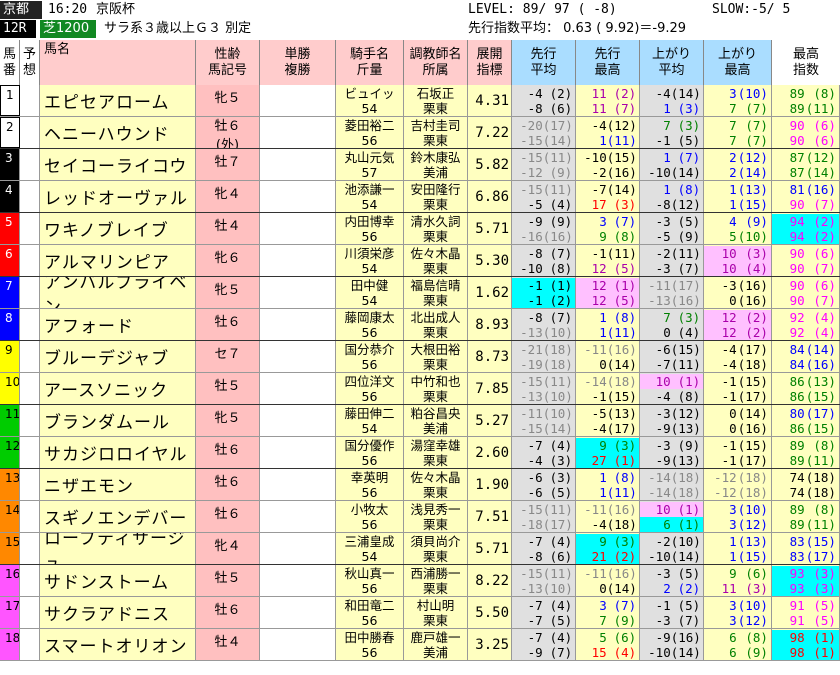  I want to click on agari-avg: 10 (1) -4 (8), so click(672, 388).